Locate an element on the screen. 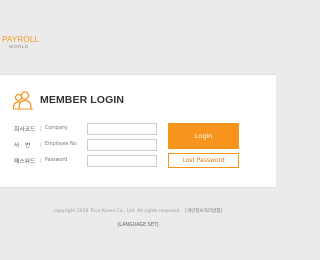 This screenshot has width=320, height=260. login-header: MEMBER LOGIN is located at coordinates (68, 100).